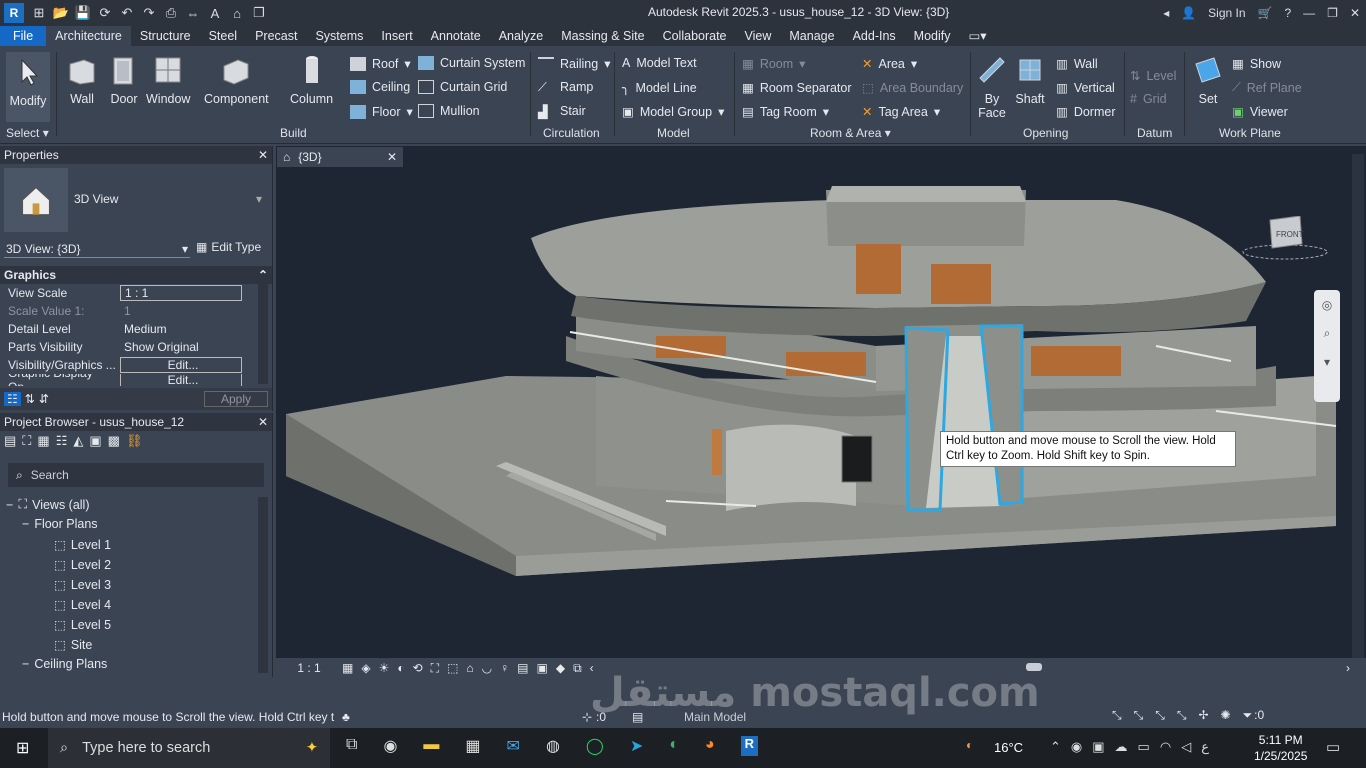 Image resolution: width=1366 pixels, height=768 pixels. What do you see at coordinates (487, 668) in the screenshot?
I see `temporary-hide-icon: ◡` at bounding box center [487, 668].